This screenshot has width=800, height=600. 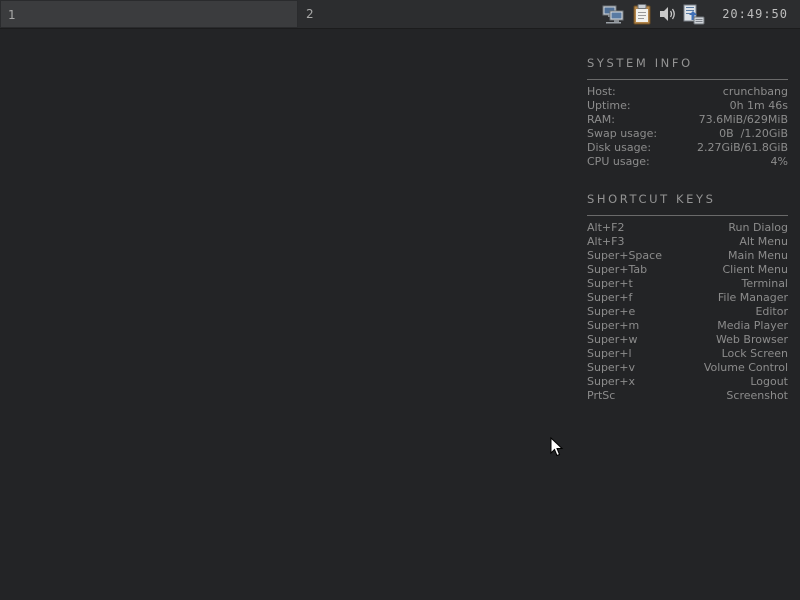 I want to click on shortcut-action: Run Dialog, so click(x=758, y=227).